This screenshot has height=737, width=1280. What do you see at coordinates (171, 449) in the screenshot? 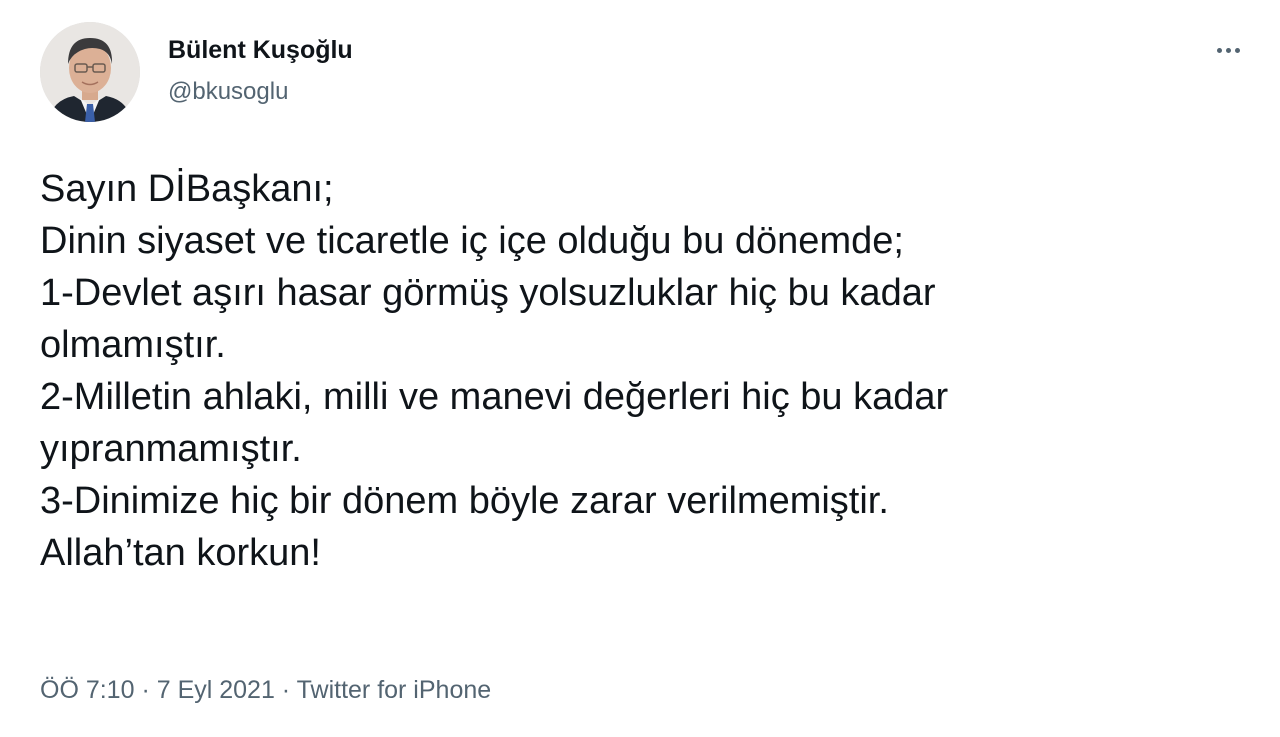
I see `tweet-text-line: yıpranmamıştır.` at bounding box center [171, 449].